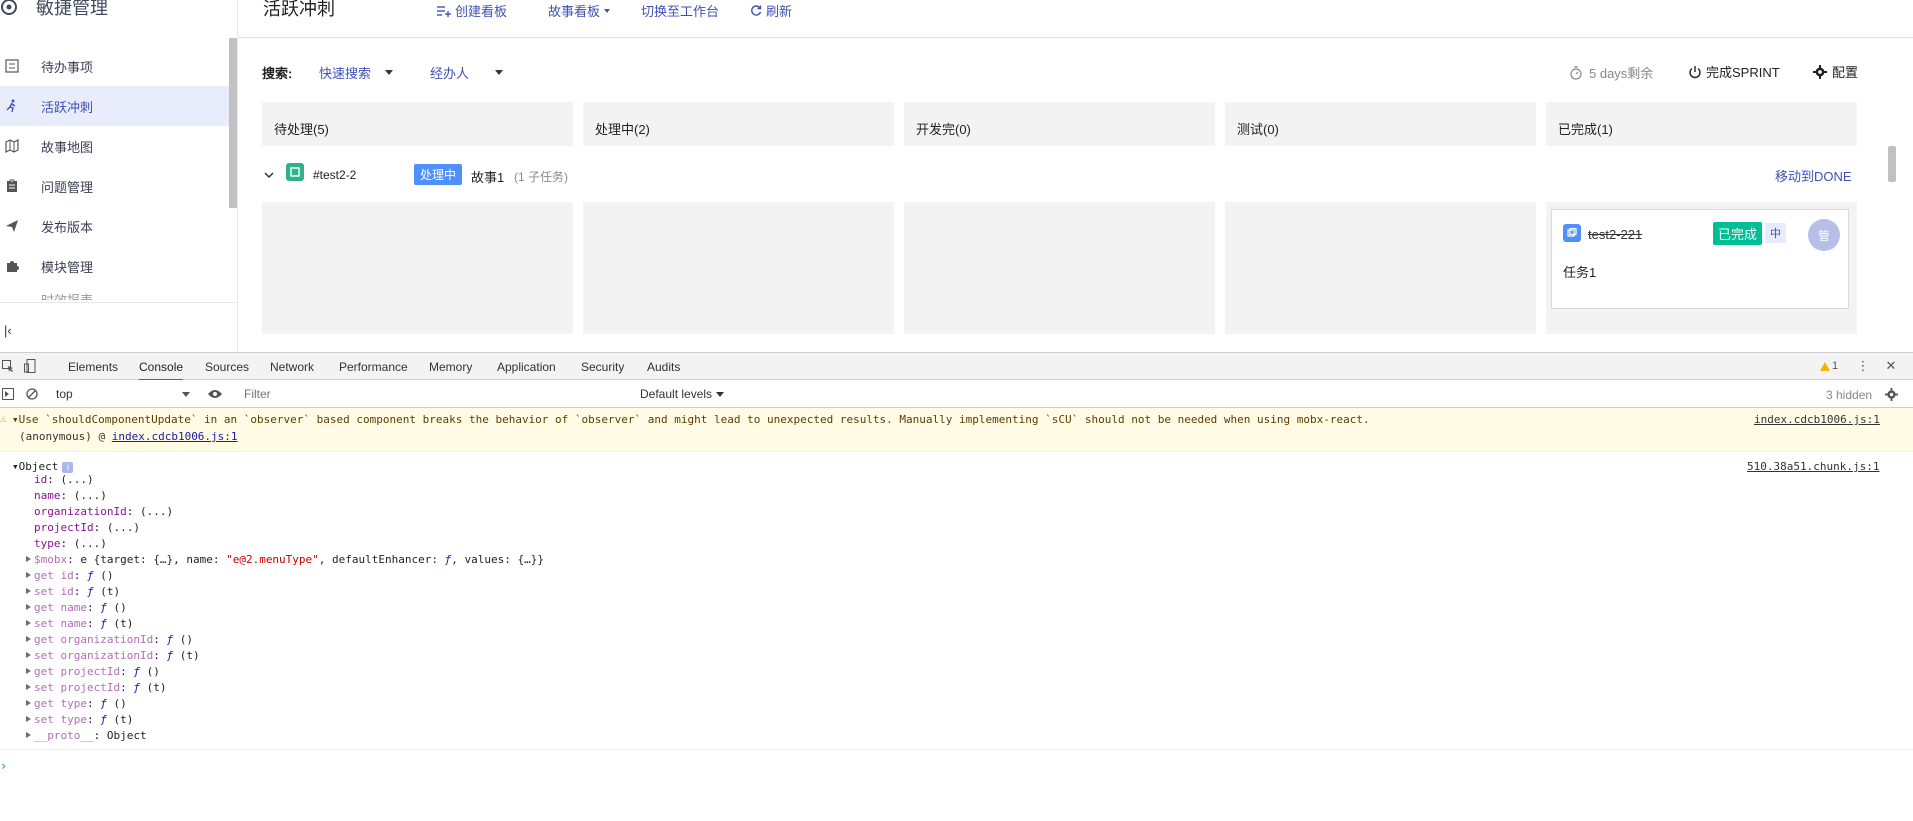 The image size is (1913, 821). What do you see at coordinates (1829, 366) in the screenshot?
I see `warning-counter: 1` at bounding box center [1829, 366].